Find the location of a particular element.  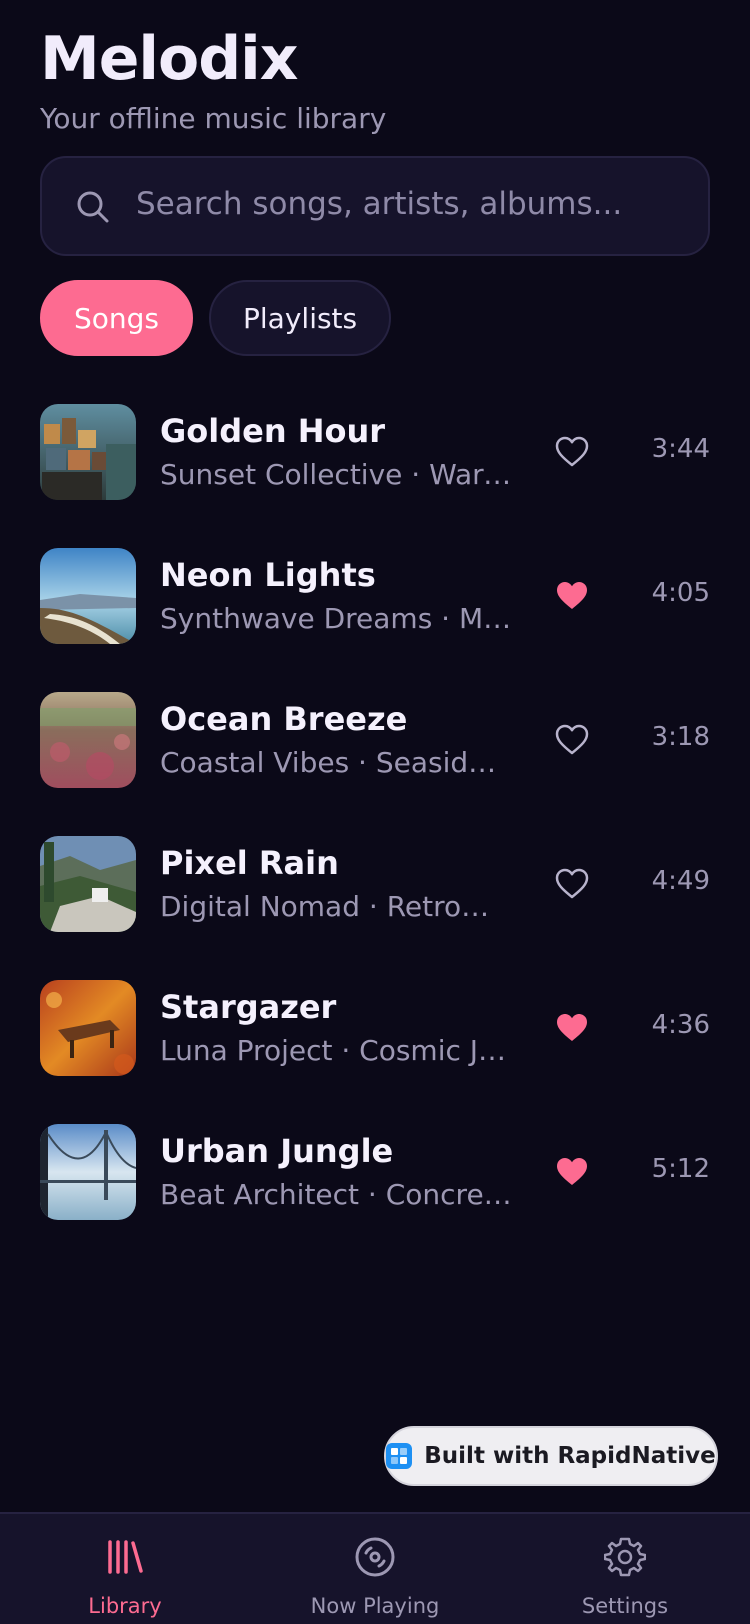

song-title: Urban Jungle is located at coordinates (277, 1151).